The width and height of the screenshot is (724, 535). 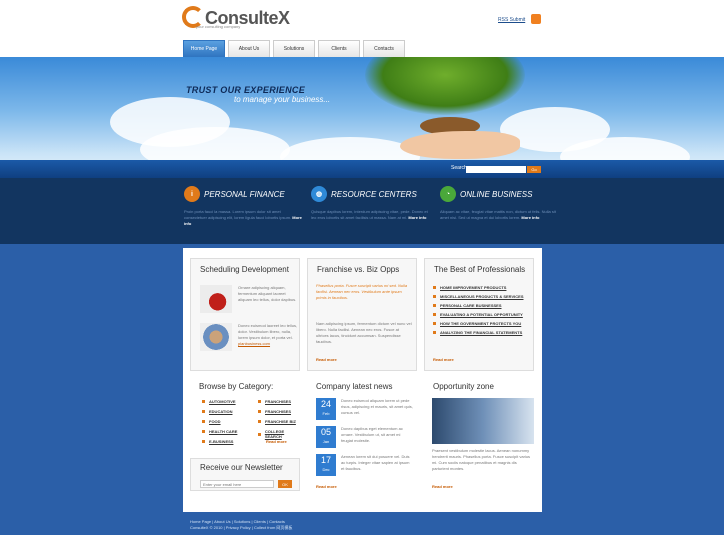 What do you see at coordinates (285, 484) in the screenshot?
I see `newsletter-submit-button: OK` at bounding box center [285, 484].